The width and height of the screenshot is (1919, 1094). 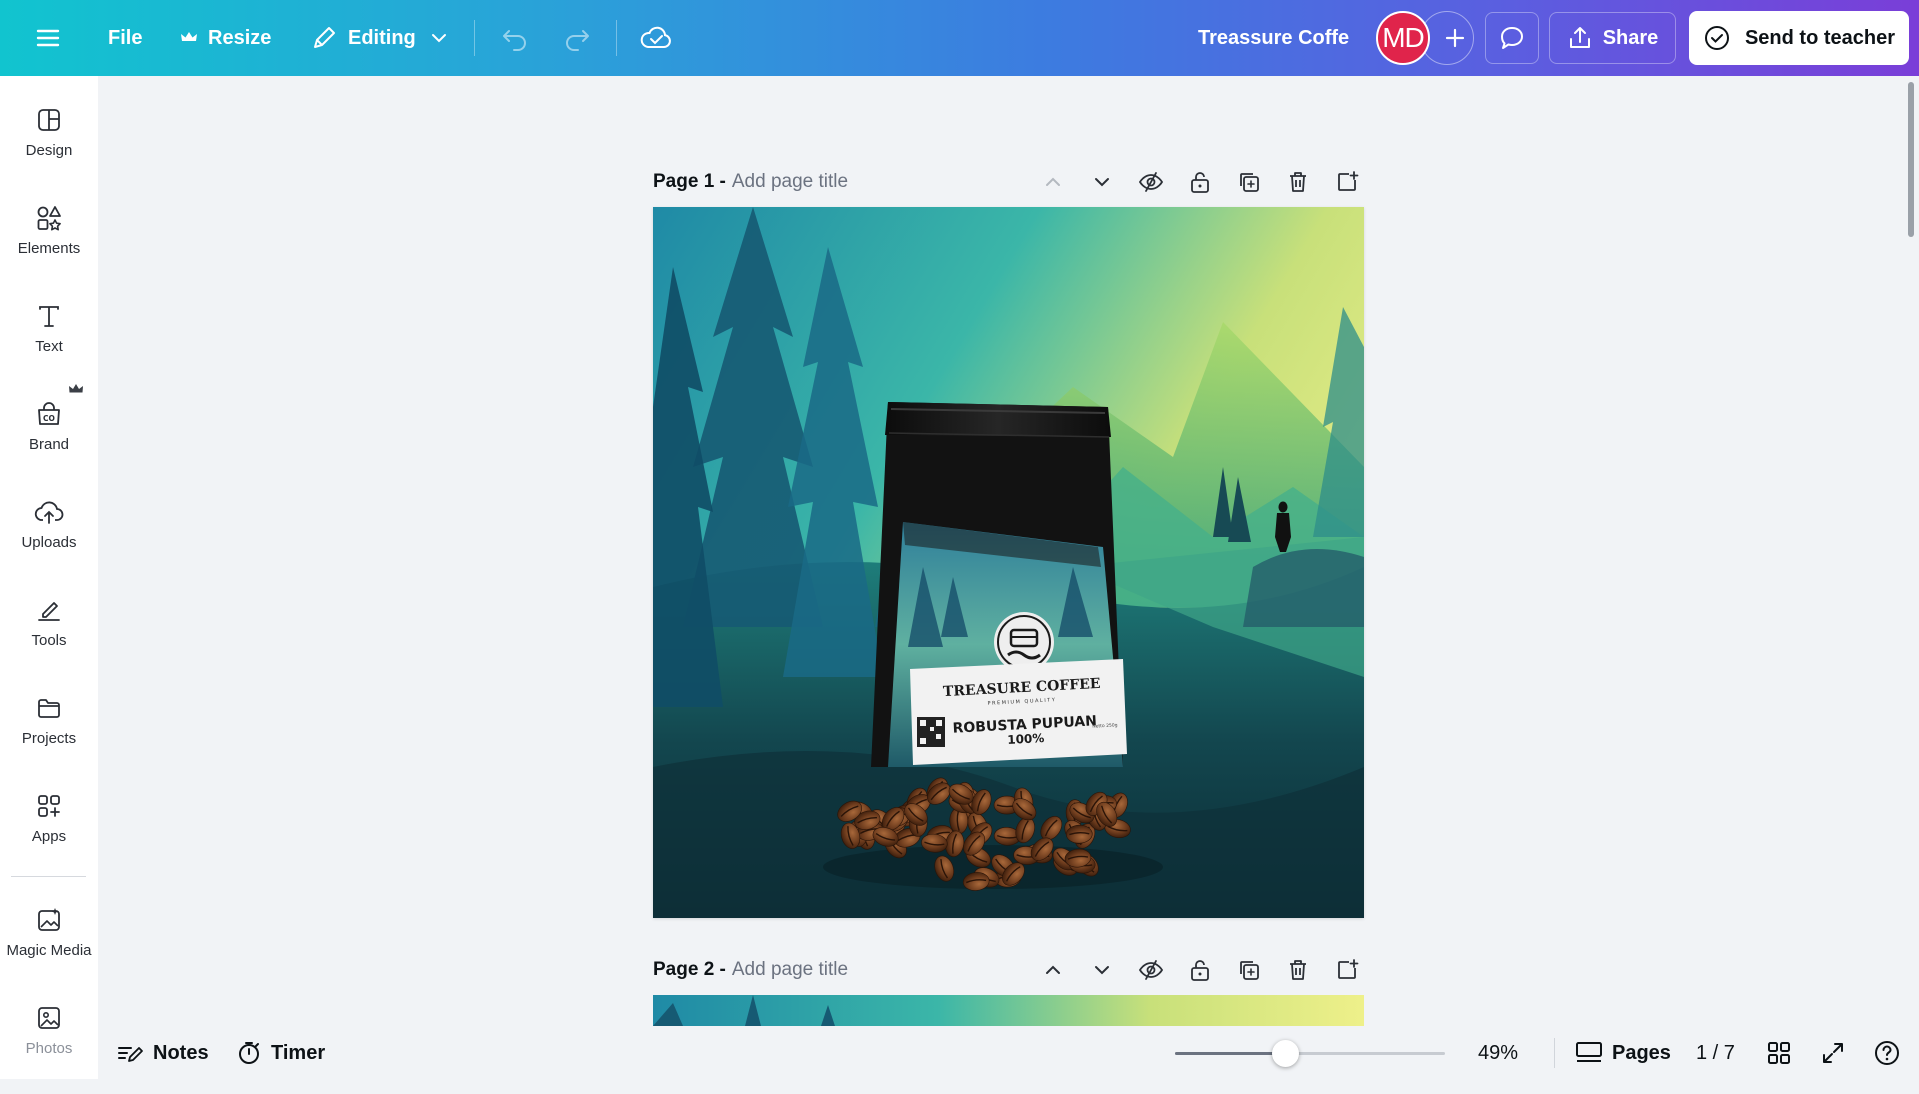 I want to click on lock-icon, so click(x=1200, y=970).